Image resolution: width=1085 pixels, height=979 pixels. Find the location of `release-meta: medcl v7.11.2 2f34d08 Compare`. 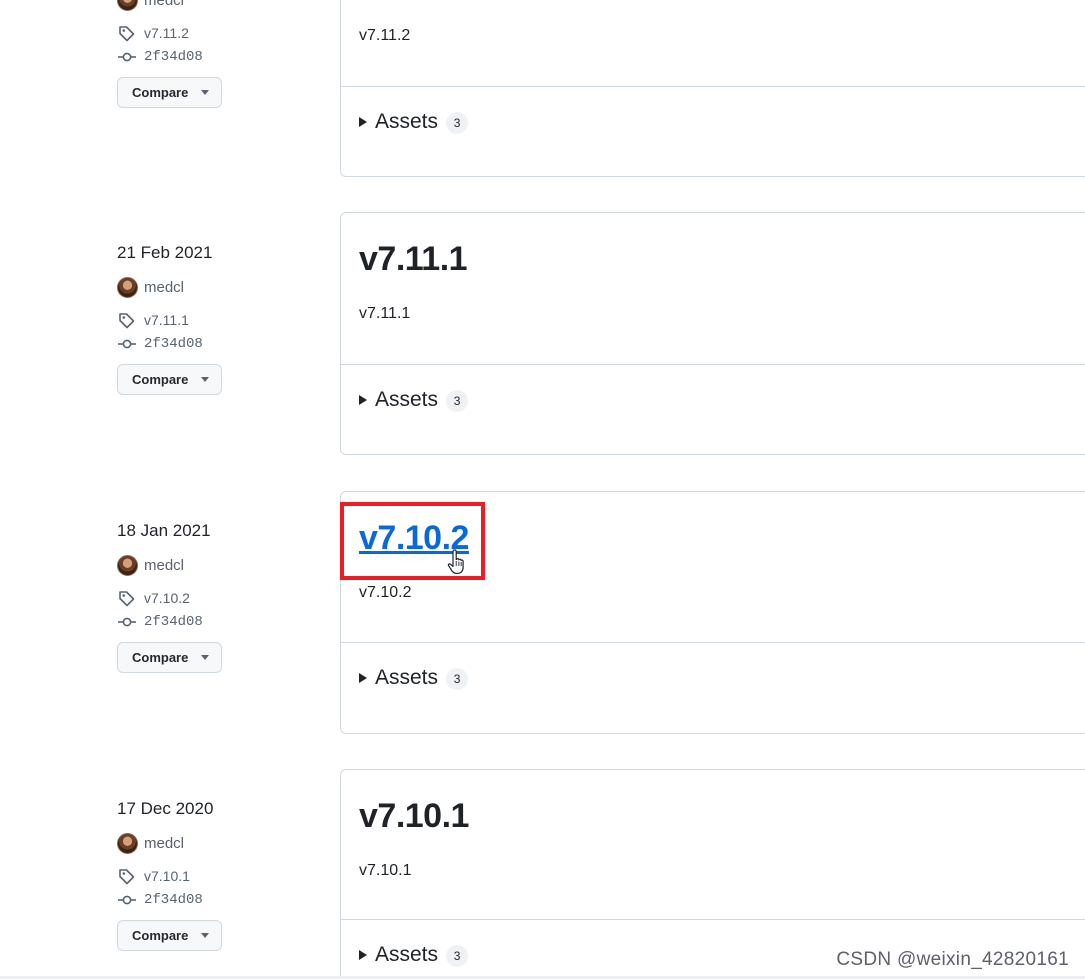

release-meta: medcl v7.11.2 2f34d08 Compare is located at coordinates (217, 54).